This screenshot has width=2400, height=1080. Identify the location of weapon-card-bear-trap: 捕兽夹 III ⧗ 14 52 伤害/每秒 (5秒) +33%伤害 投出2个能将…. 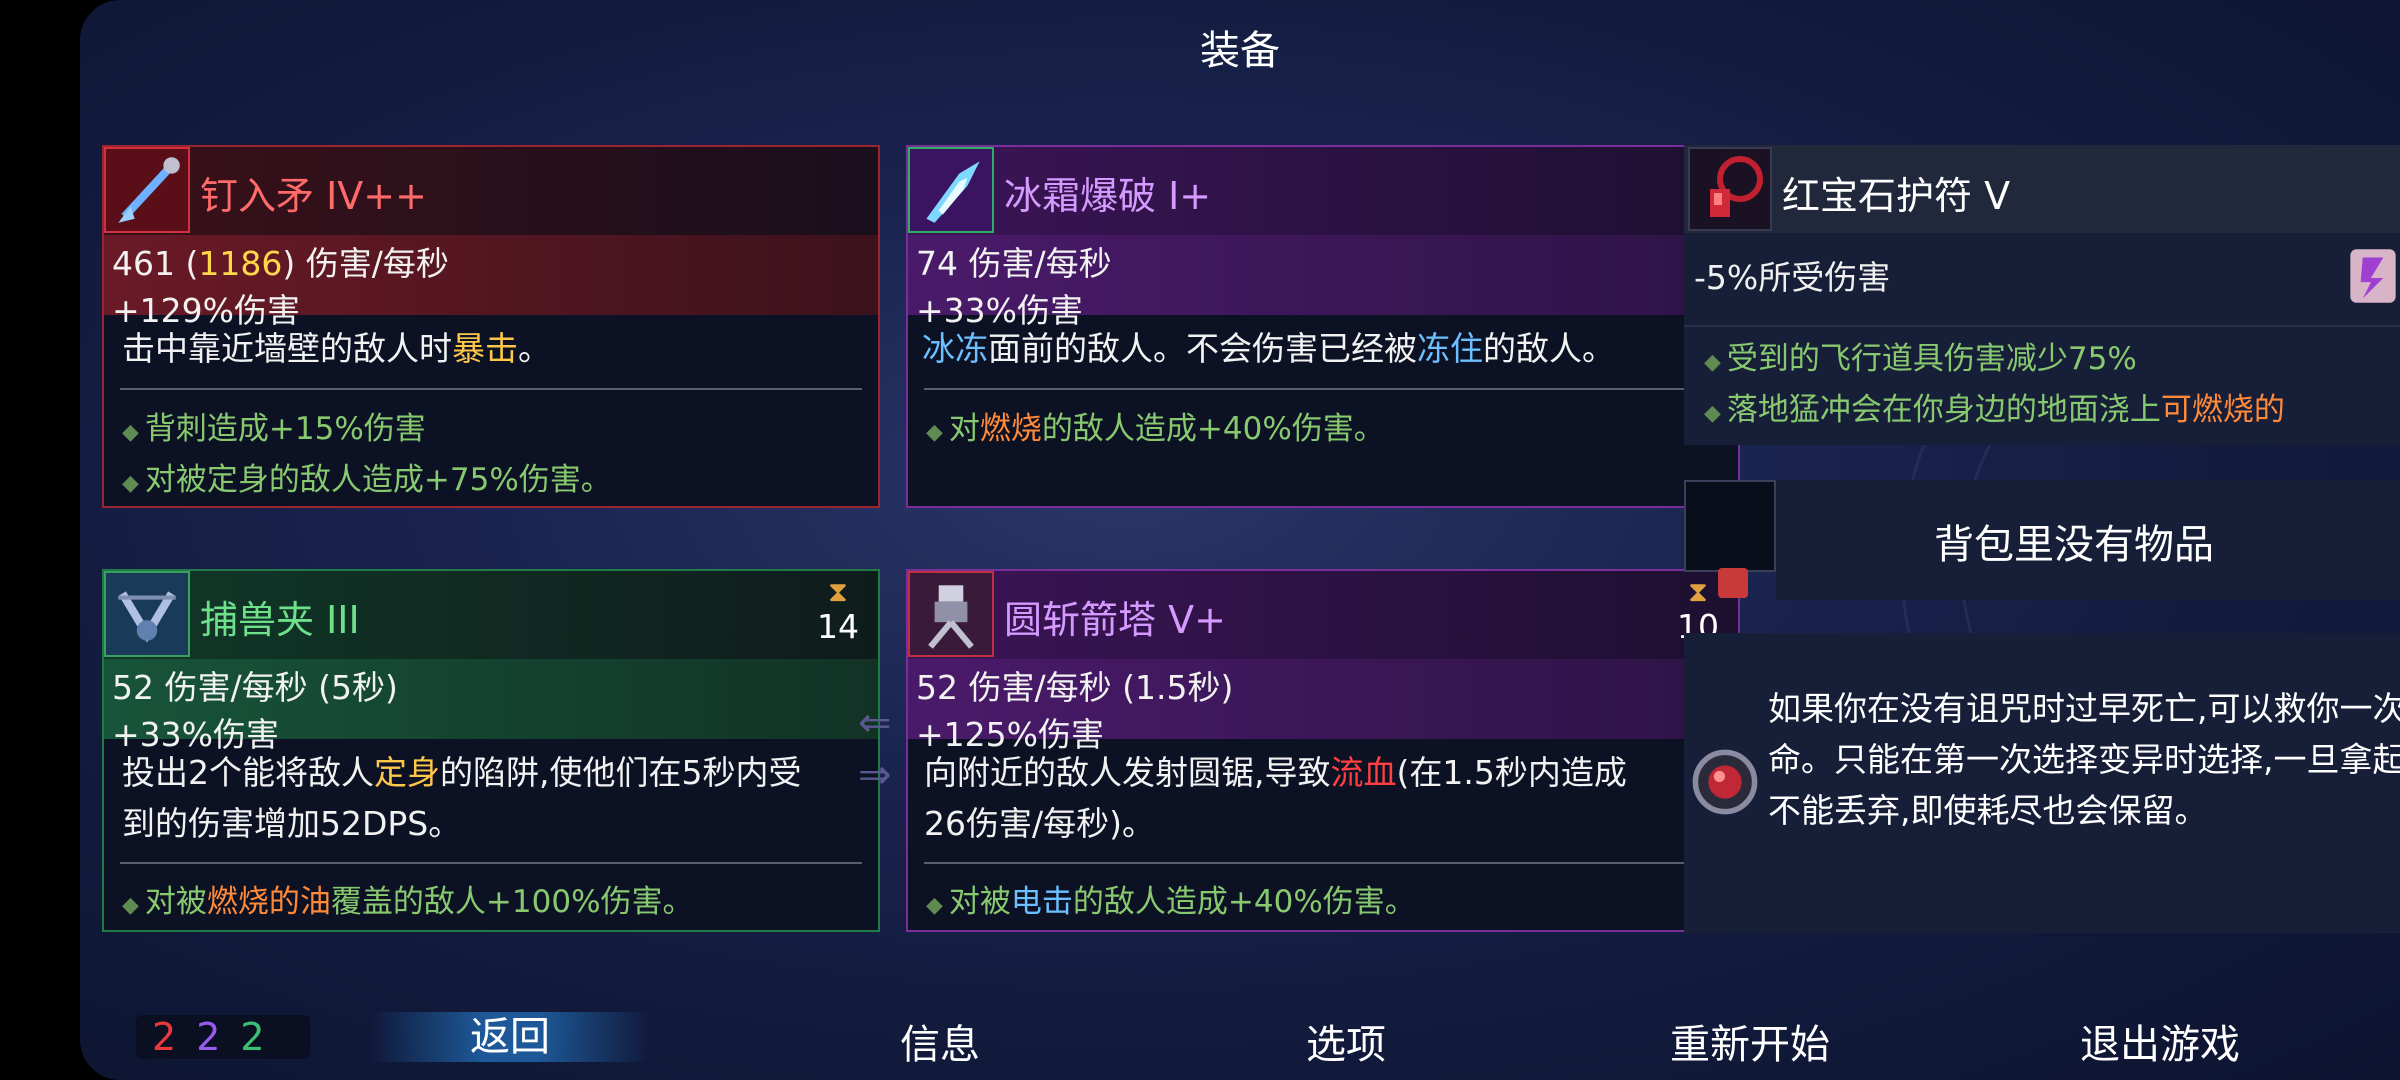
(491, 750).